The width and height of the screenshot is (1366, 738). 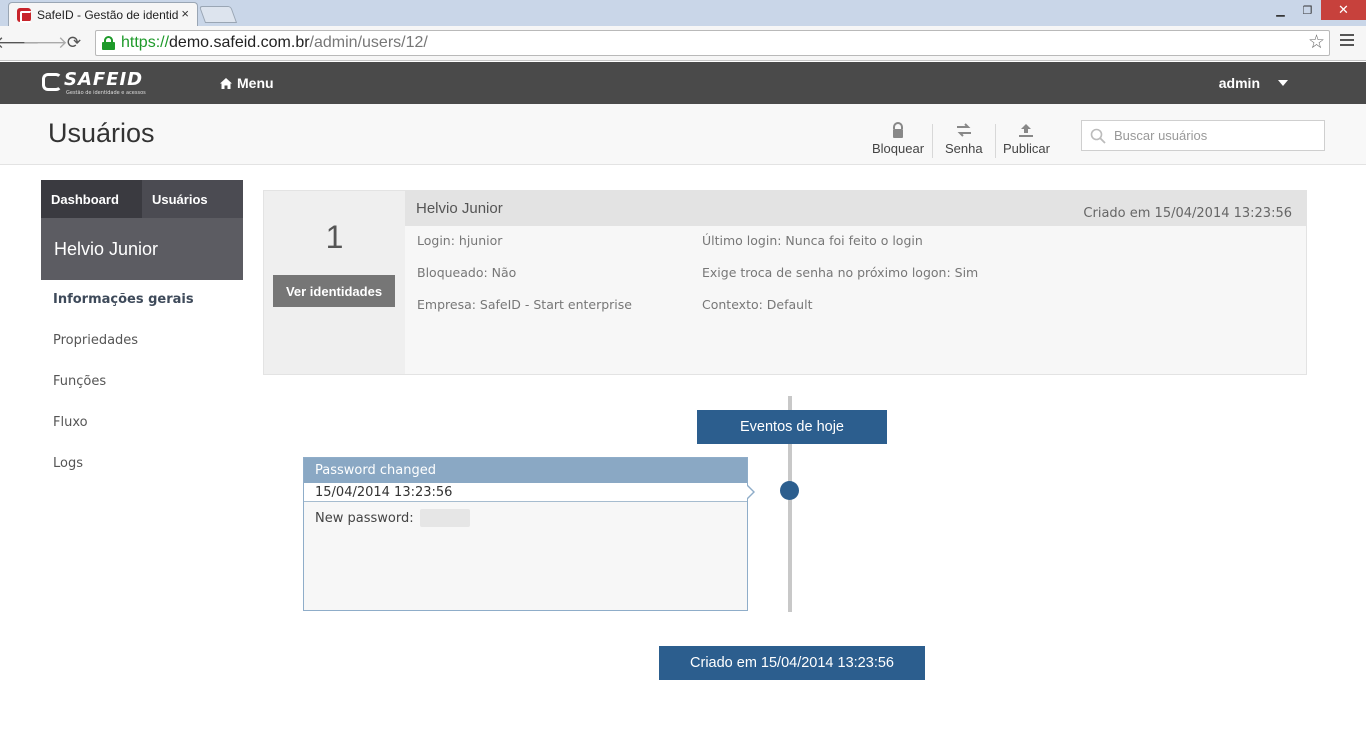 I want to click on user-search, so click(x=1203, y=135).